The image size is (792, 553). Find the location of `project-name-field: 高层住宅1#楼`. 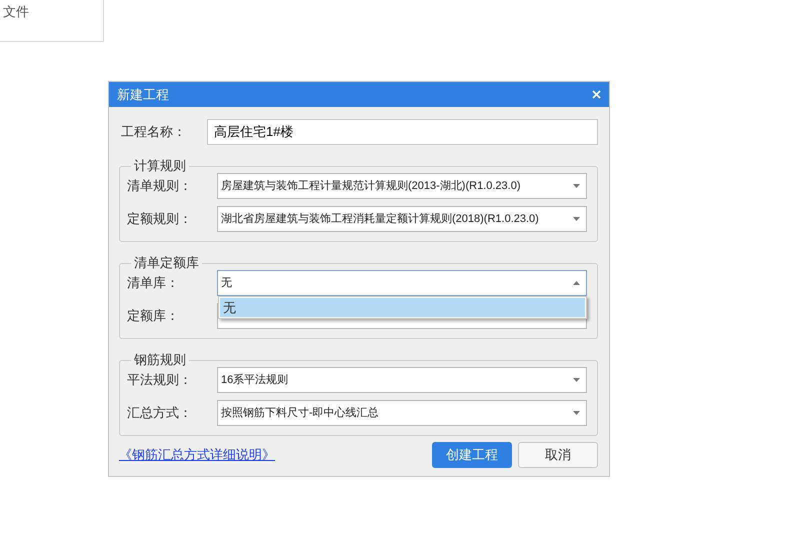

project-name-field: 高层住宅1#楼 is located at coordinates (402, 132).